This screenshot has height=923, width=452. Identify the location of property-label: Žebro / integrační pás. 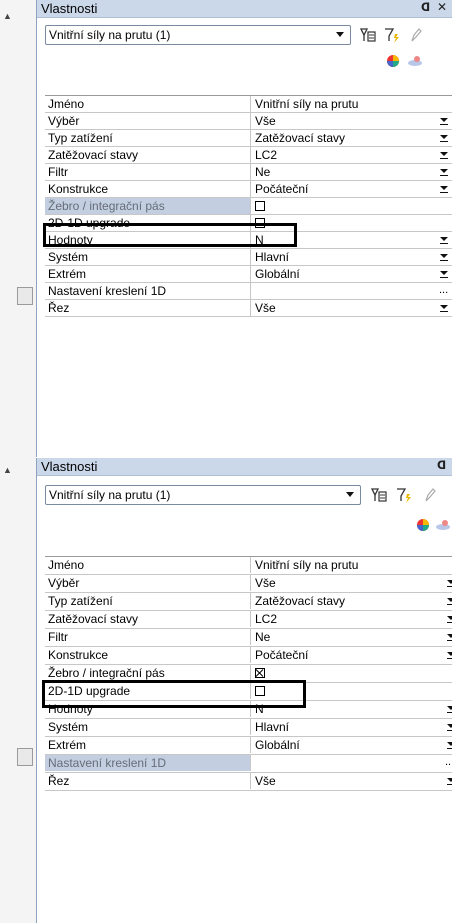
(148, 206).